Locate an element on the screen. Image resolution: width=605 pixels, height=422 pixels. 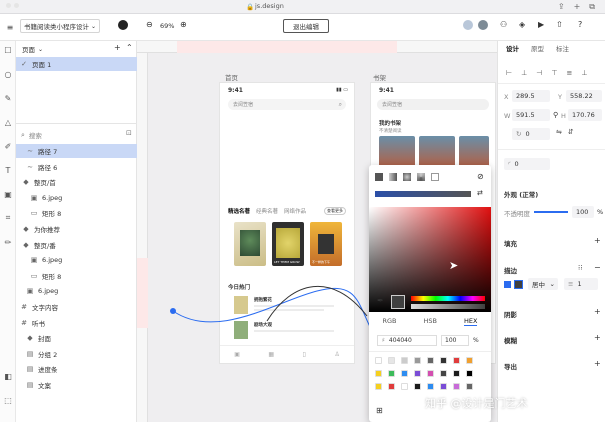
alpha-slider is located at coordinates (448, 306).